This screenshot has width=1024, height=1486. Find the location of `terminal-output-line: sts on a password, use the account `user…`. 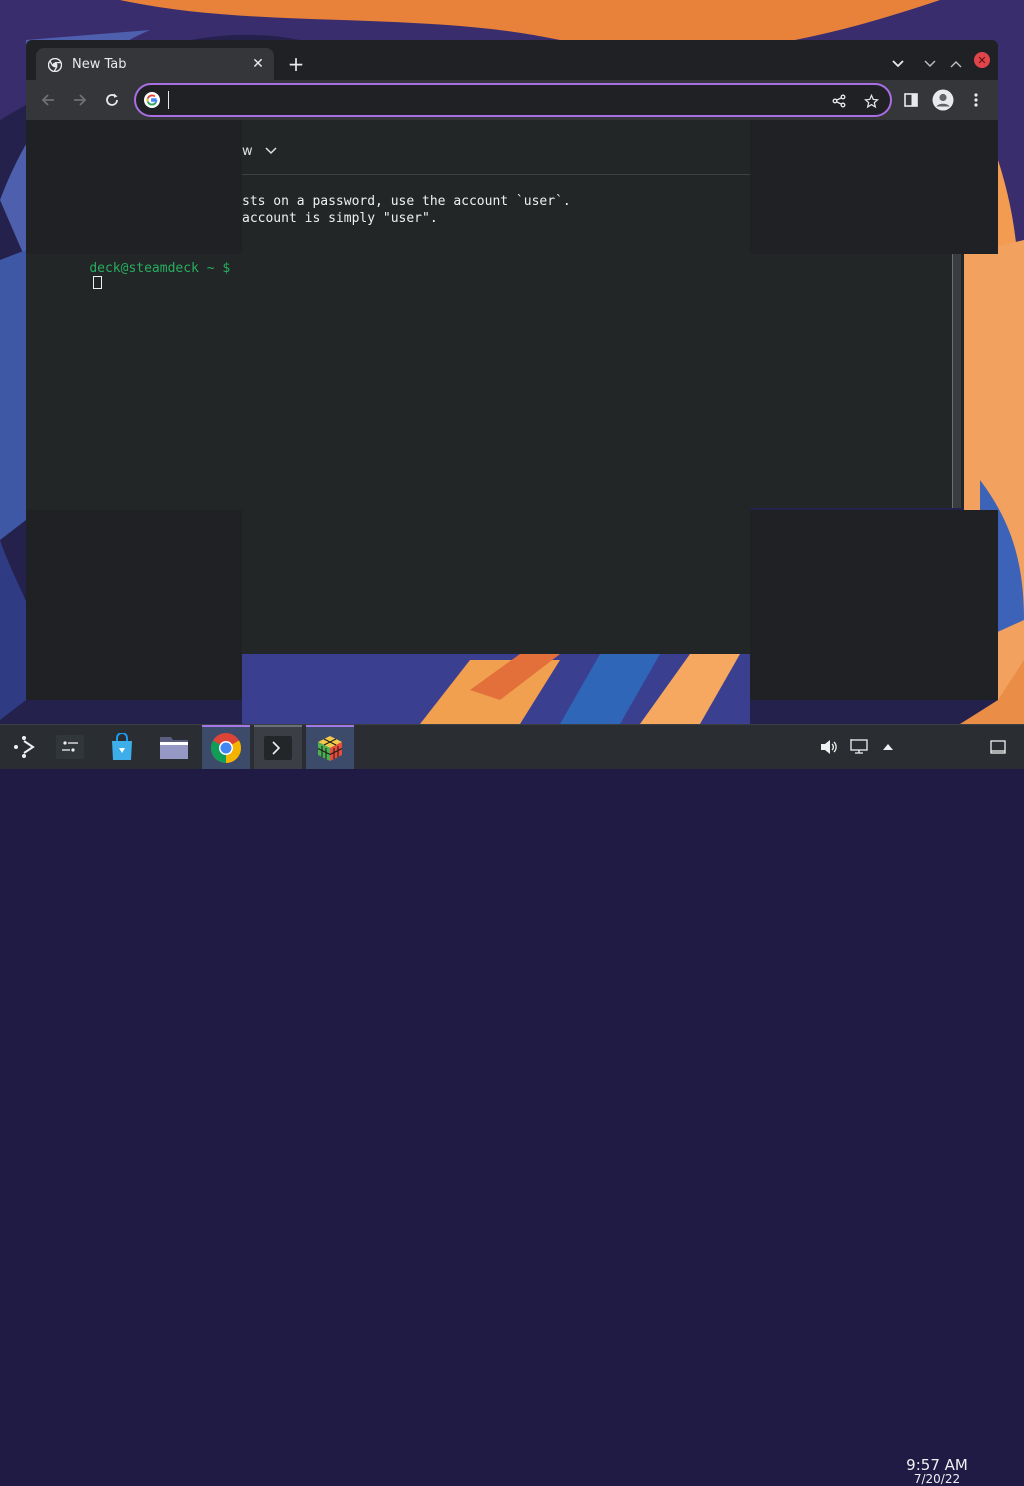

terminal-output-line: sts on a password, use the account `user… is located at coordinates (406, 201).